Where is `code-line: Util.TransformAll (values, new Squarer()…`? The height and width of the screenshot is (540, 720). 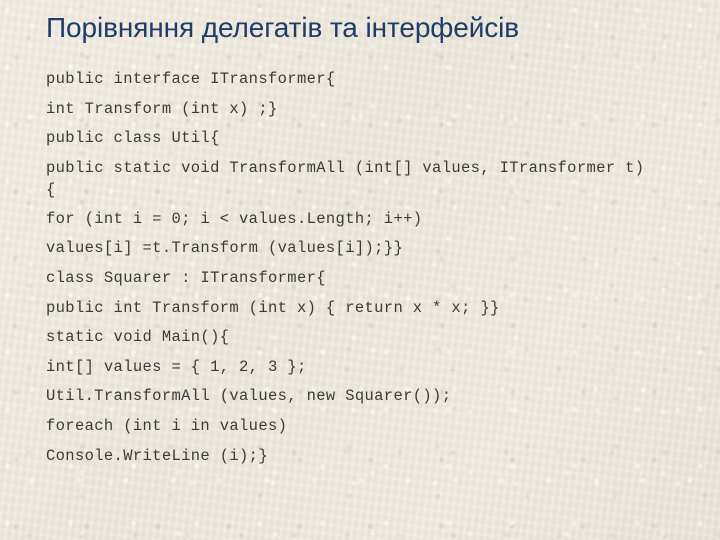
code-line: Util.TransformAll (values, new Squarer()… is located at coordinates (249, 396).